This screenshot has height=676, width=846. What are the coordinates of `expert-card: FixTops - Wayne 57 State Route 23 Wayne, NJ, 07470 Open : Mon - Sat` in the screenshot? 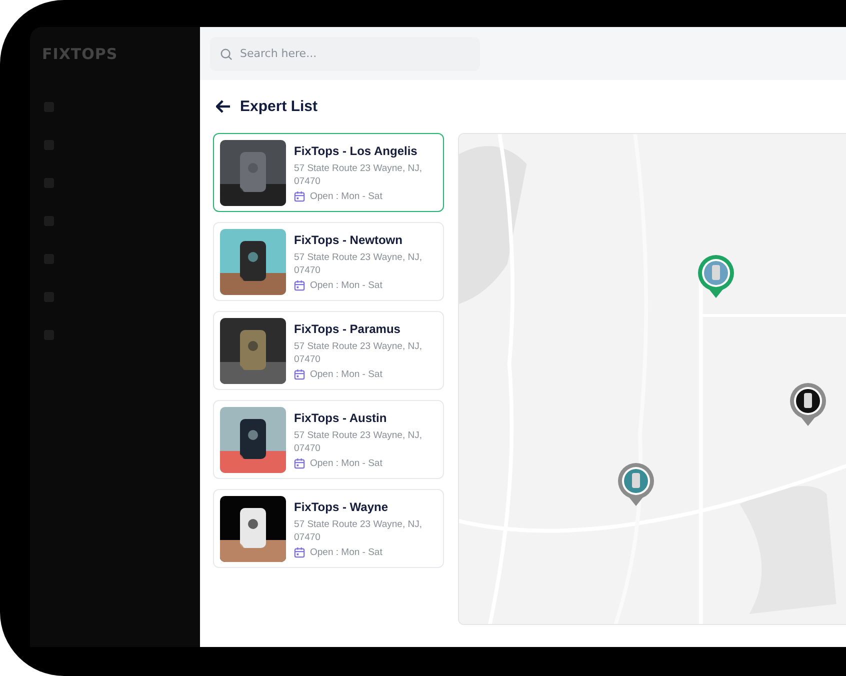 It's located at (328, 528).